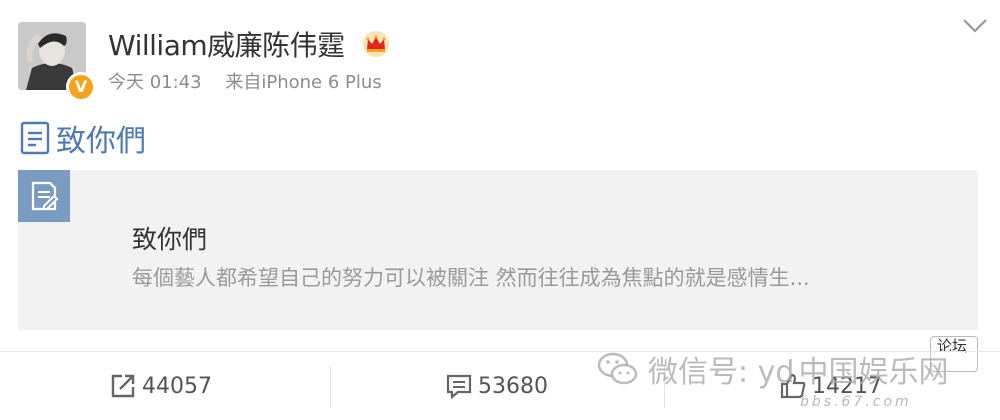 Image resolution: width=1000 pixels, height=420 pixels. What do you see at coordinates (303, 82) in the screenshot?
I see `post-source: 来自iPhone 6 Plus` at bounding box center [303, 82].